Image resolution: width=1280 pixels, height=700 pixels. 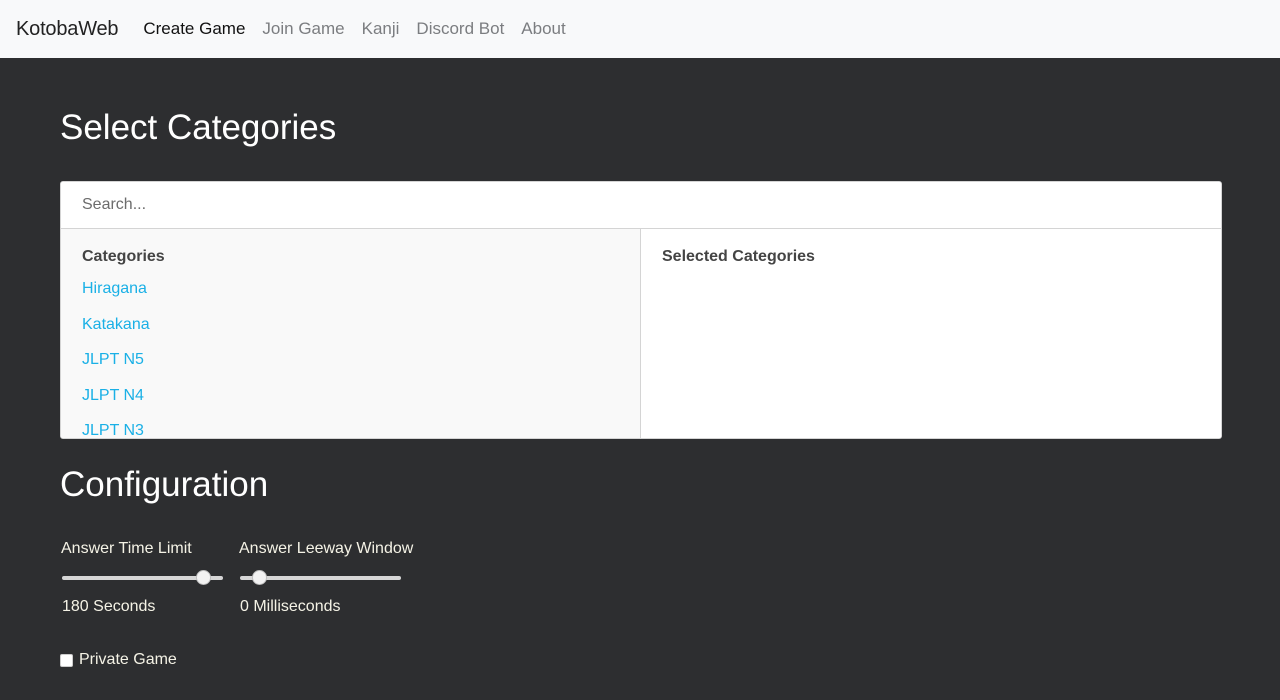 What do you see at coordinates (381, 29) in the screenshot?
I see `nav-kanji: Kanji` at bounding box center [381, 29].